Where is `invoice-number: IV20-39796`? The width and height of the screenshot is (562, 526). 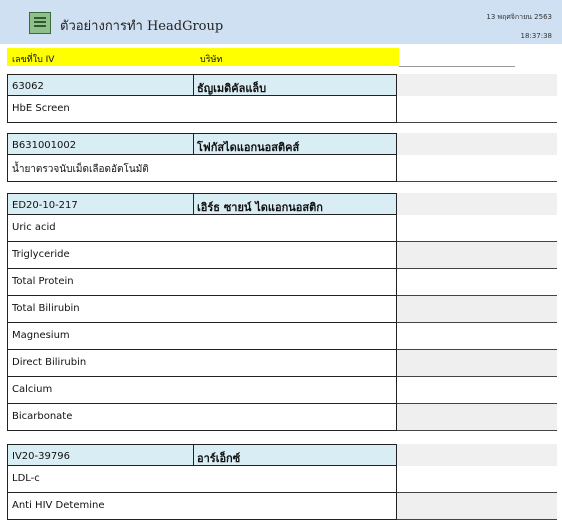
invoice-number: IV20-39796 is located at coordinates (100, 455).